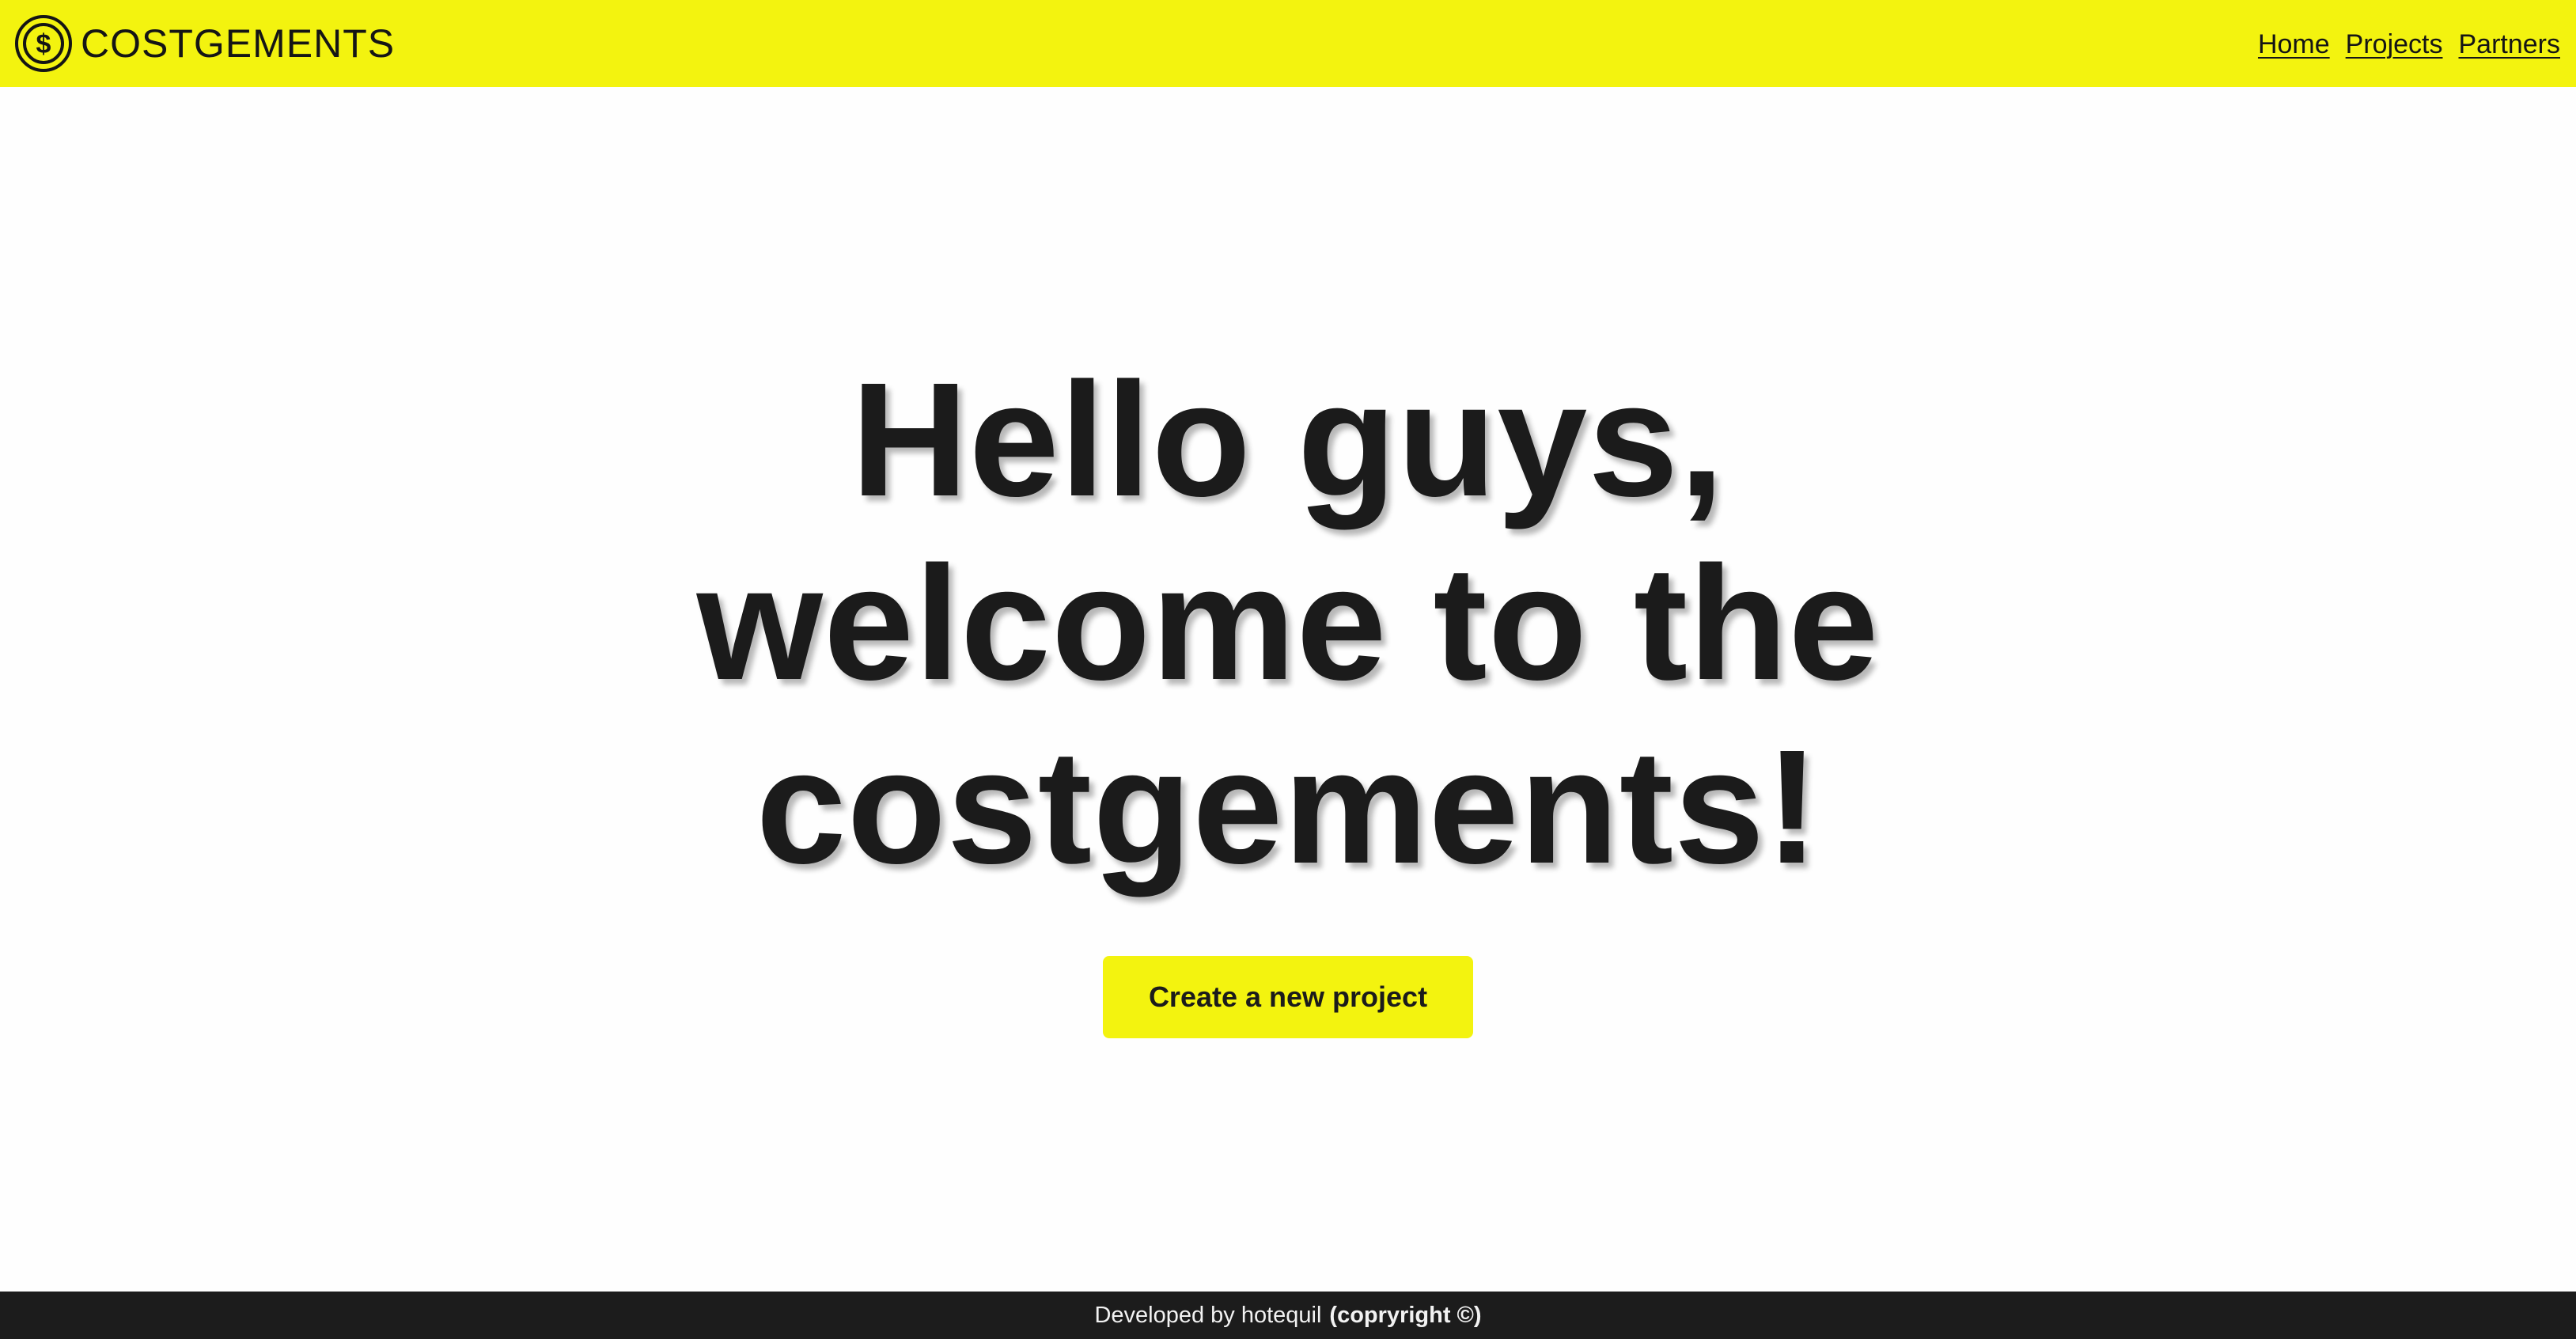 Image resolution: width=2576 pixels, height=1339 pixels. I want to click on brand-name: COSTGEMENTS, so click(238, 43).